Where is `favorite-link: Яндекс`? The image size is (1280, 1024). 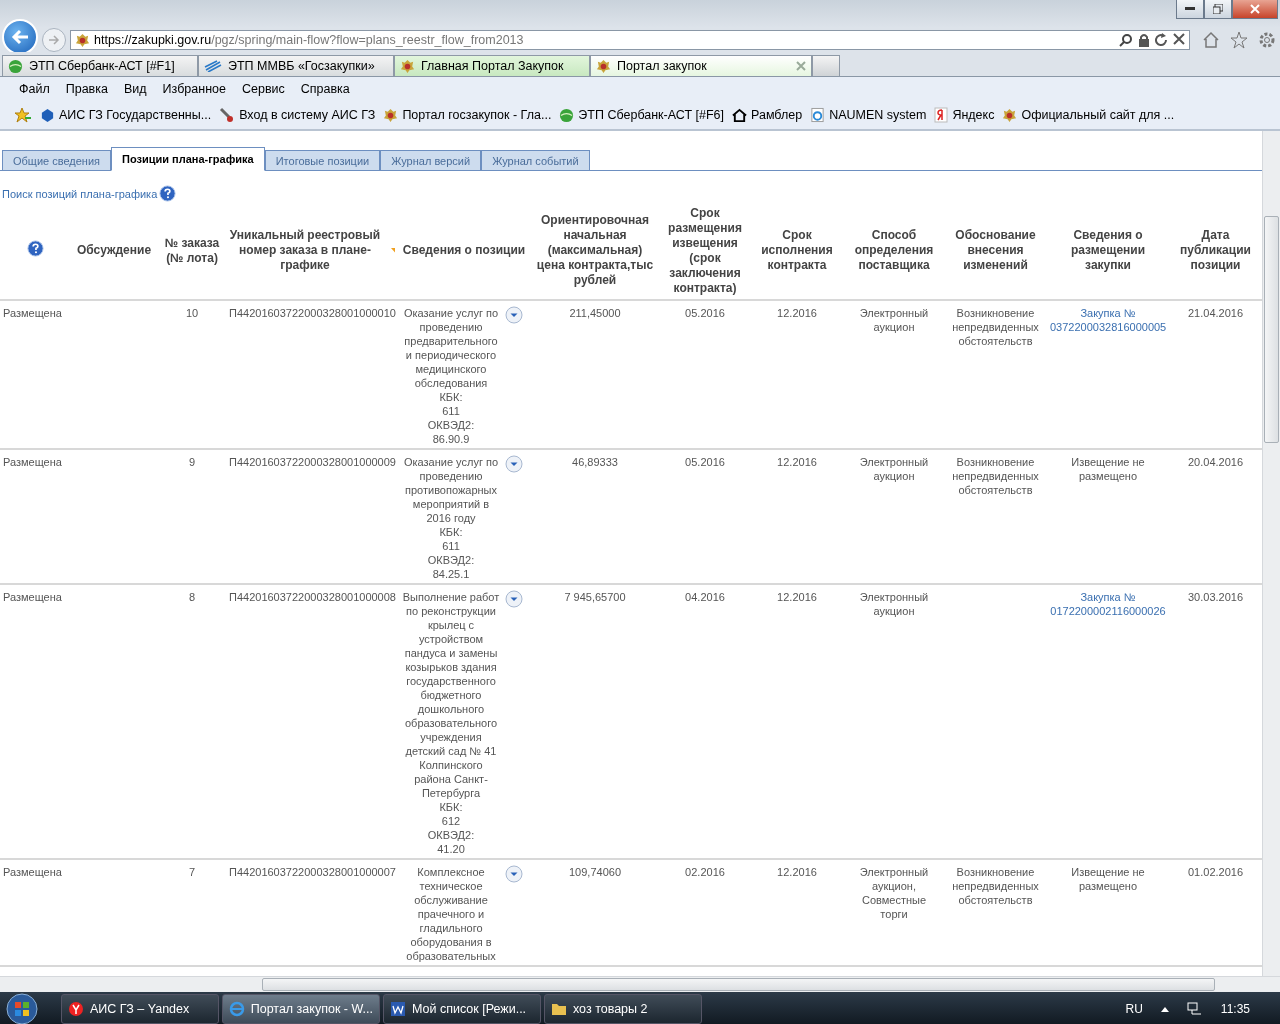
favorite-link: Яндекс is located at coordinates (964, 115).